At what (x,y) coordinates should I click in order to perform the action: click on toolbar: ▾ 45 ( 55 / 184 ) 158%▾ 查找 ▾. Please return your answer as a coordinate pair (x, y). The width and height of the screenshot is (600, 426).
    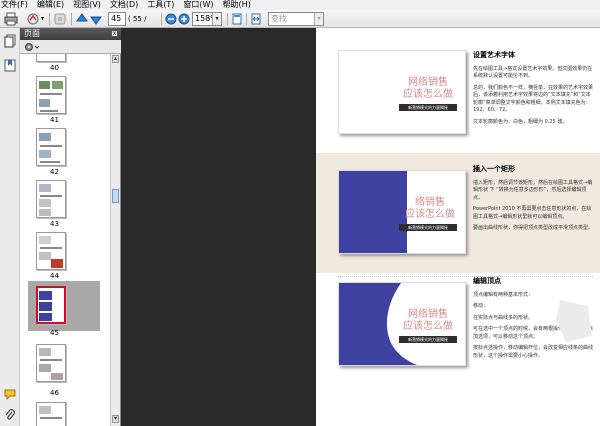
    Looking at the image, I should click on (300, 23).